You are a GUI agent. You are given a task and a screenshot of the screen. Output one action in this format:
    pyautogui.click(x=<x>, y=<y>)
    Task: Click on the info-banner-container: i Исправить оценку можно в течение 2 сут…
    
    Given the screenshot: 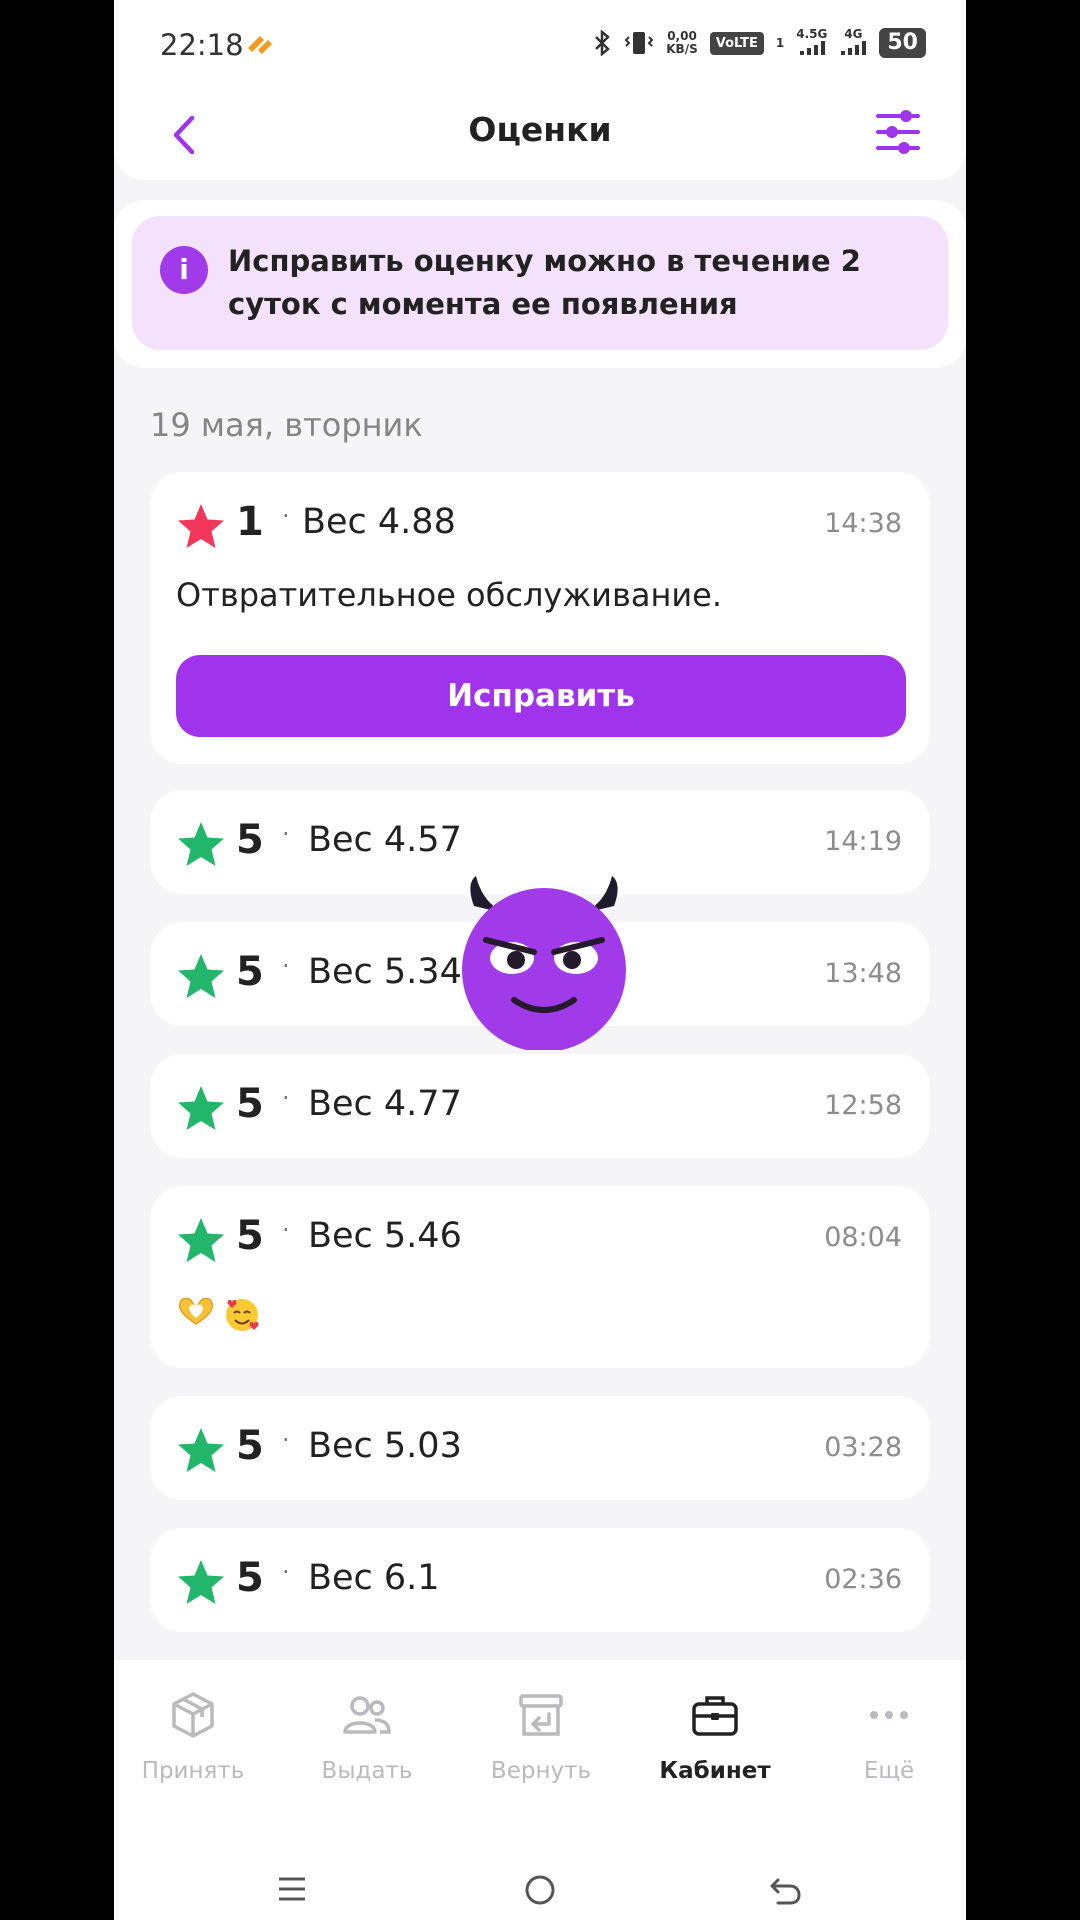 What is the action you would take?
    pyautogui.click(x=540, y=284)
    